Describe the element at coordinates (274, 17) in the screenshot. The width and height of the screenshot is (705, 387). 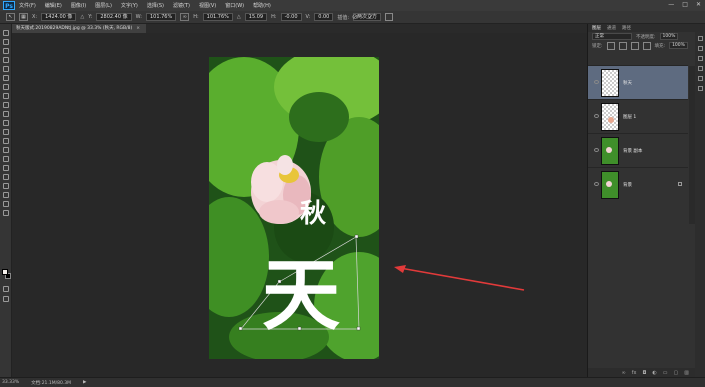
I see `hskew-label: H:` at that location.